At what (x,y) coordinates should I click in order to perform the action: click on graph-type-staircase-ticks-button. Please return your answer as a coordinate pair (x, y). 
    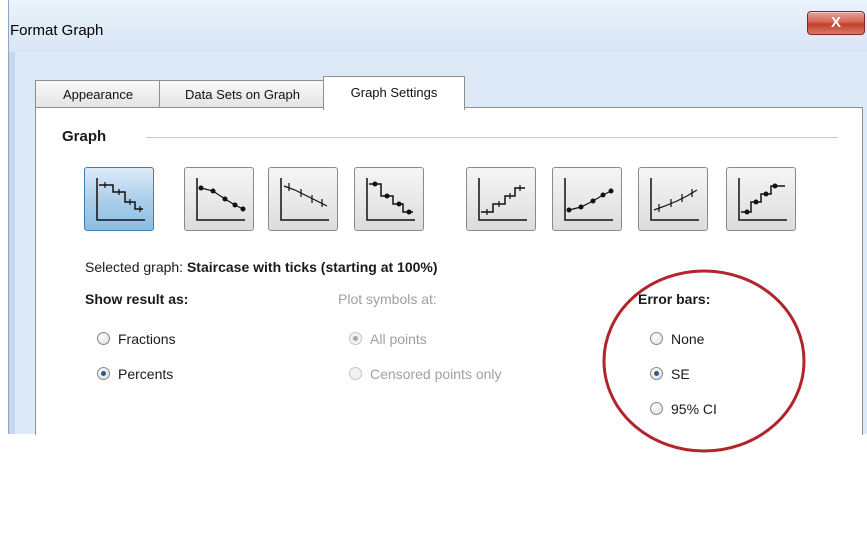
    Looking at the image, I should click on (119, 199).